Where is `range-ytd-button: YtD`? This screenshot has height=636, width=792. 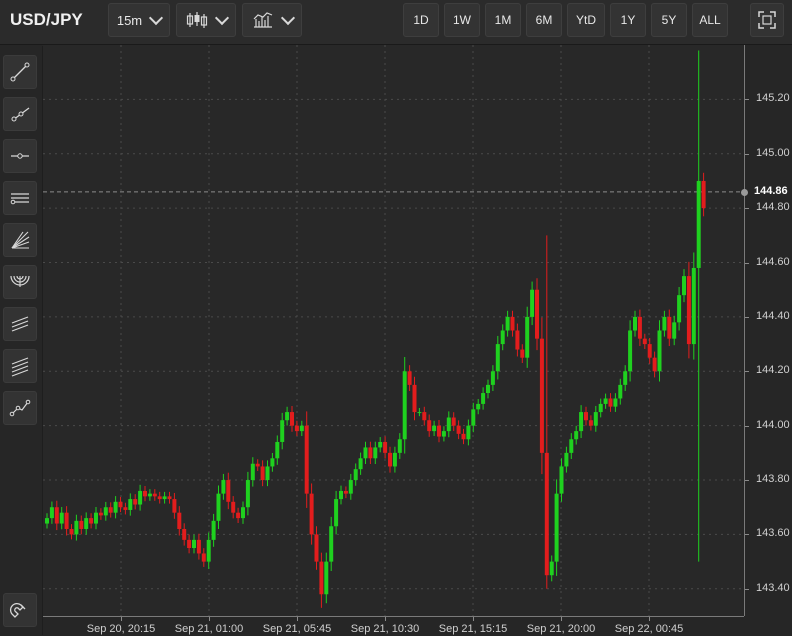 range-ytd-button: YtD is located at coordinates (586, 20).